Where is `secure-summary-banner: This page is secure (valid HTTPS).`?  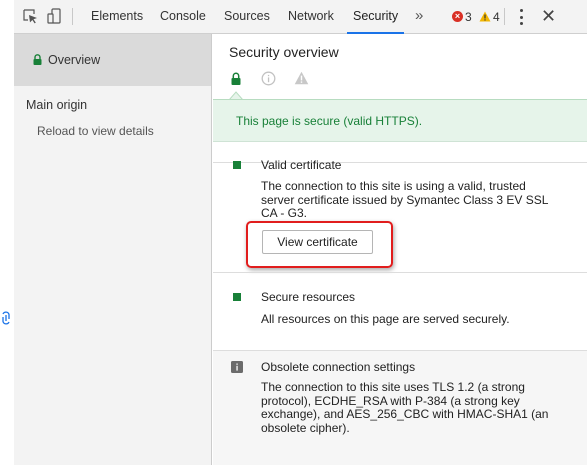
secure-summary-banner: This page is secure (valid HTTPS). is located at coordinates (400, 120).